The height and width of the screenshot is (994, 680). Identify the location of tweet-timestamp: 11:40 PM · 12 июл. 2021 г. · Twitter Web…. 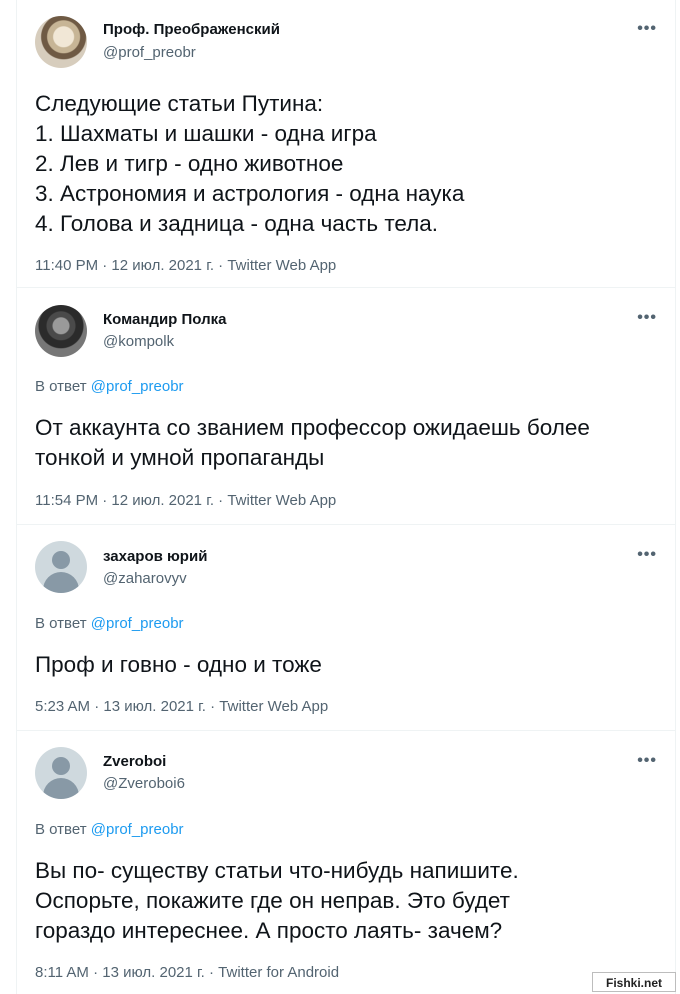
(185, 265).